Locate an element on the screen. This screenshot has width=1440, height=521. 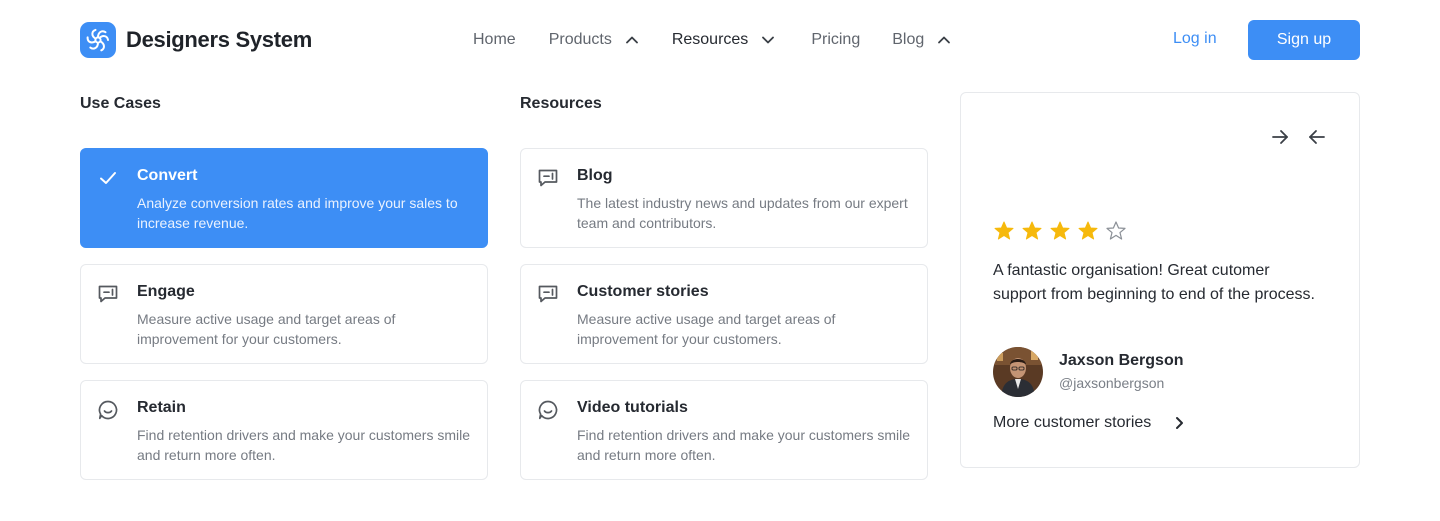
nav-products-label: Products is located at coordinates (580, 39).